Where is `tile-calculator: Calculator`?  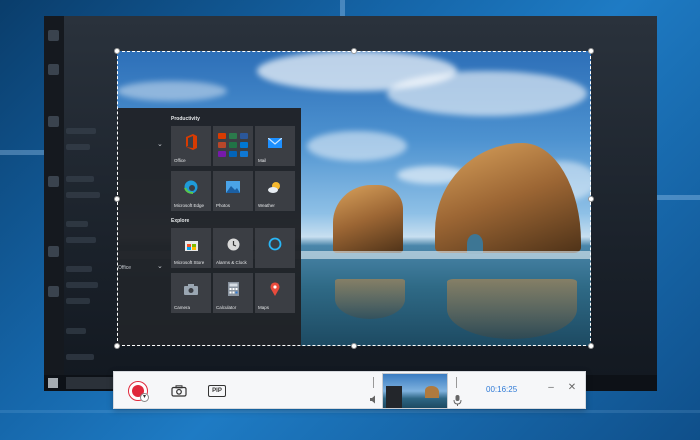
tile-calculator: Calculator is located at coordinates (233, 293).